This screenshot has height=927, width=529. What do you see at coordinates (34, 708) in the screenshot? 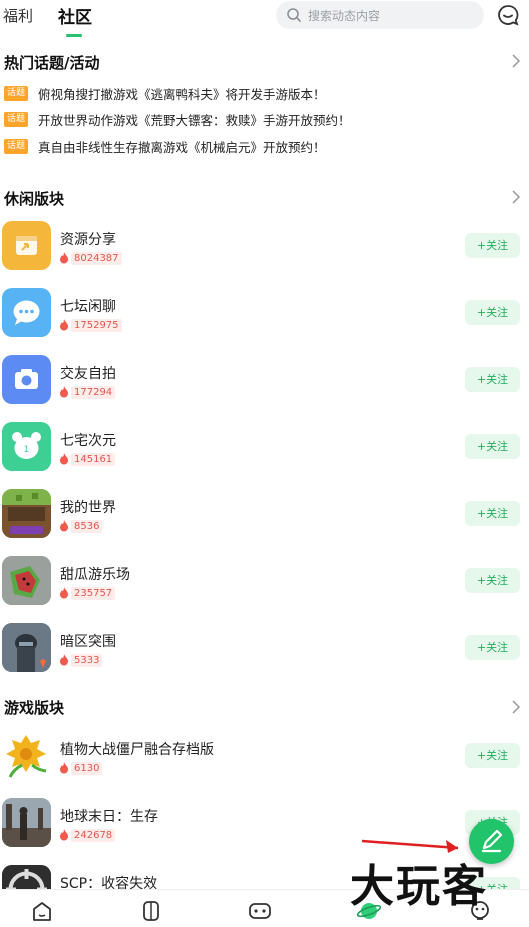
I see `game-section-title: 游戏版块` at bounding box center [34, 708].